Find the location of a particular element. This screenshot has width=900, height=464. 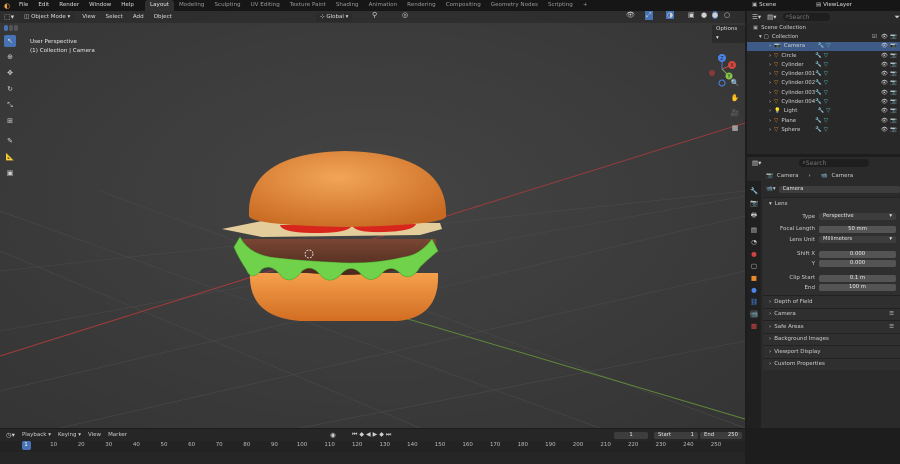

menu-file: File is located at coordinates (23, 5).